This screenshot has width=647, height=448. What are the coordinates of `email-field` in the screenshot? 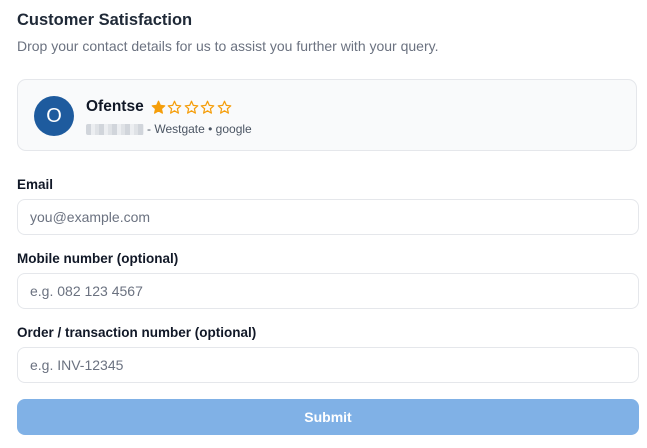 It's located at (328, 217).